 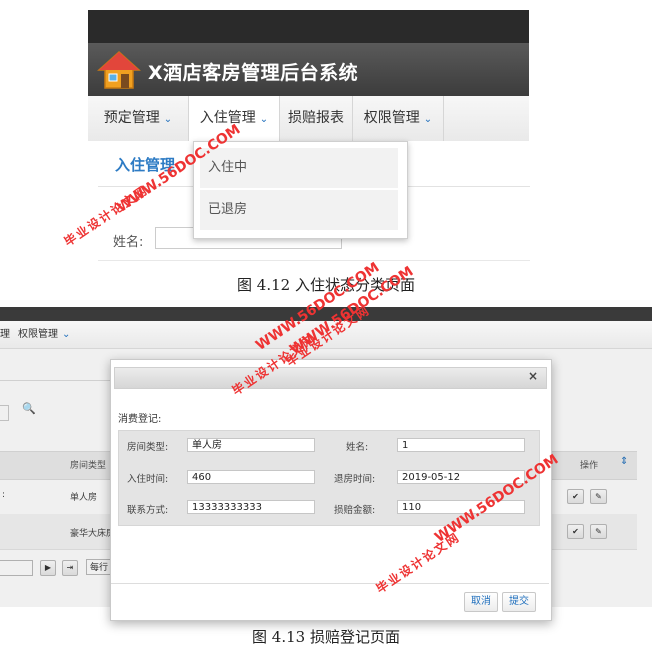 I want to click on cancel-button: 取消, so click(x=481, y=602).